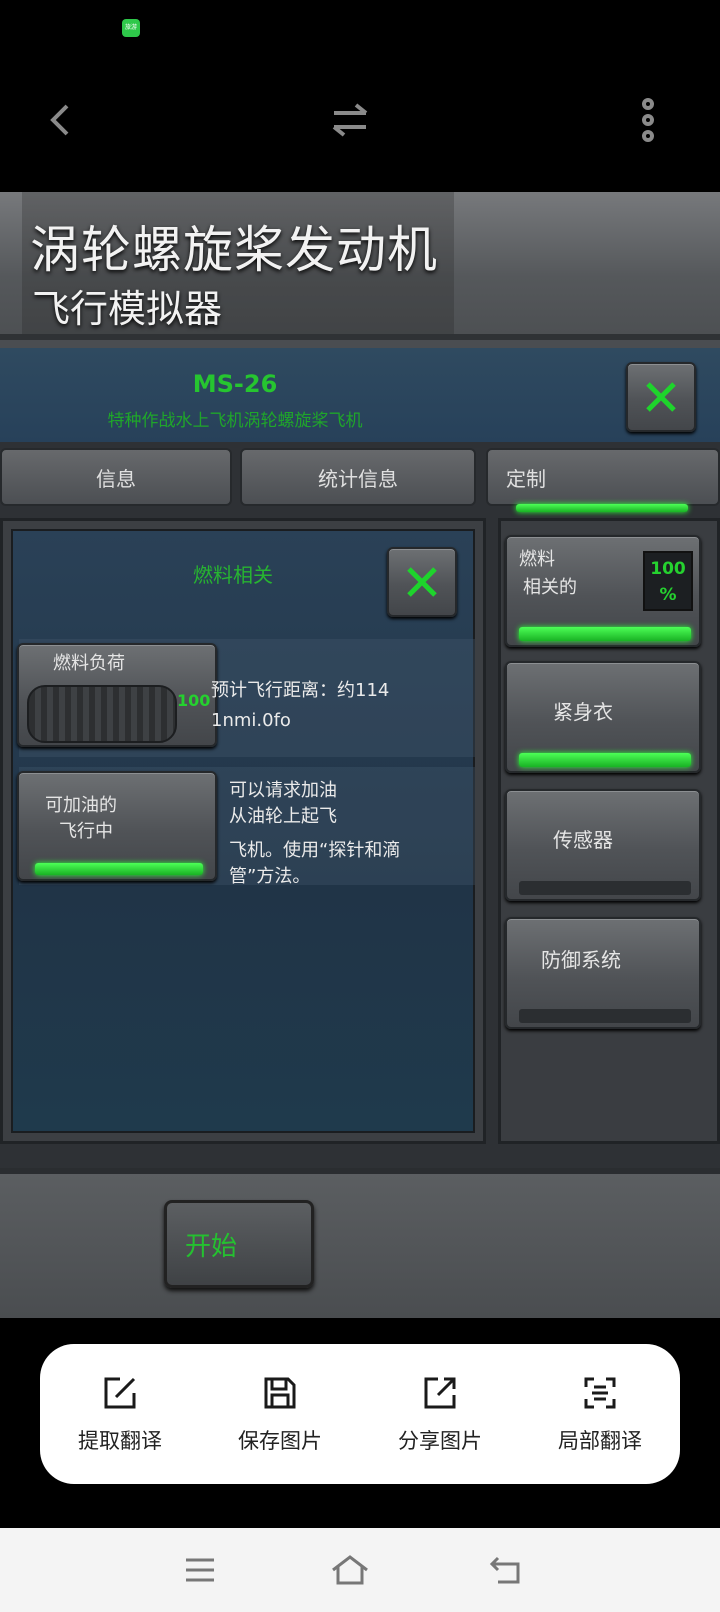 The height and width of the screenshot is (1612, 720). What do you see at coordinates (235, 384) in the screenshot?
I see `aircraft-model: MS-26` at bounding box center [235, 384].